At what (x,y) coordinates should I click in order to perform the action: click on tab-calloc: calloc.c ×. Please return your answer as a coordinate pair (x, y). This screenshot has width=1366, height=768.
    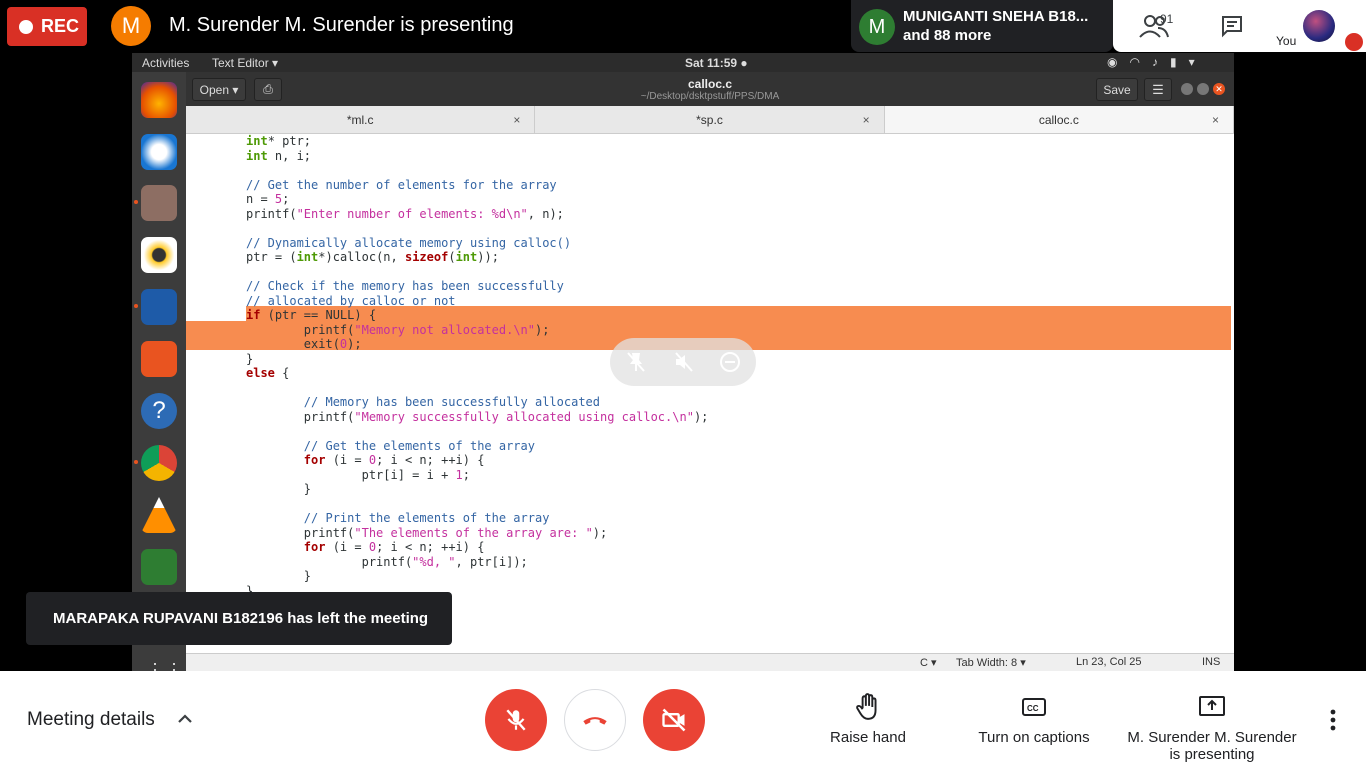
    Looking at the image, I should click on (1059, 120).